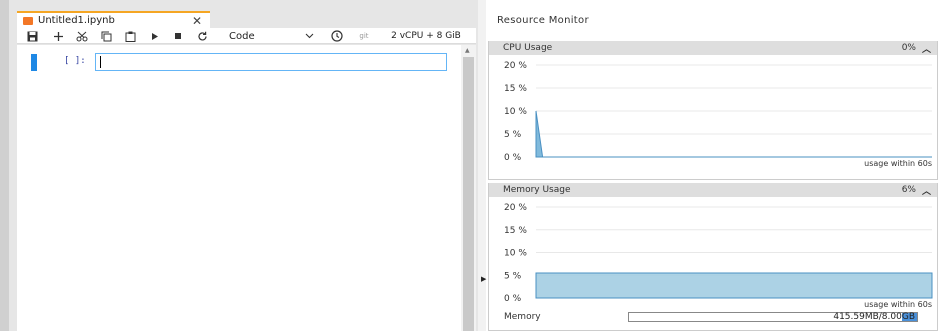  What do you see at coordinates (271, 62) in the screenshot?
I see `code-cell-input` at bounding box center [271, 62].